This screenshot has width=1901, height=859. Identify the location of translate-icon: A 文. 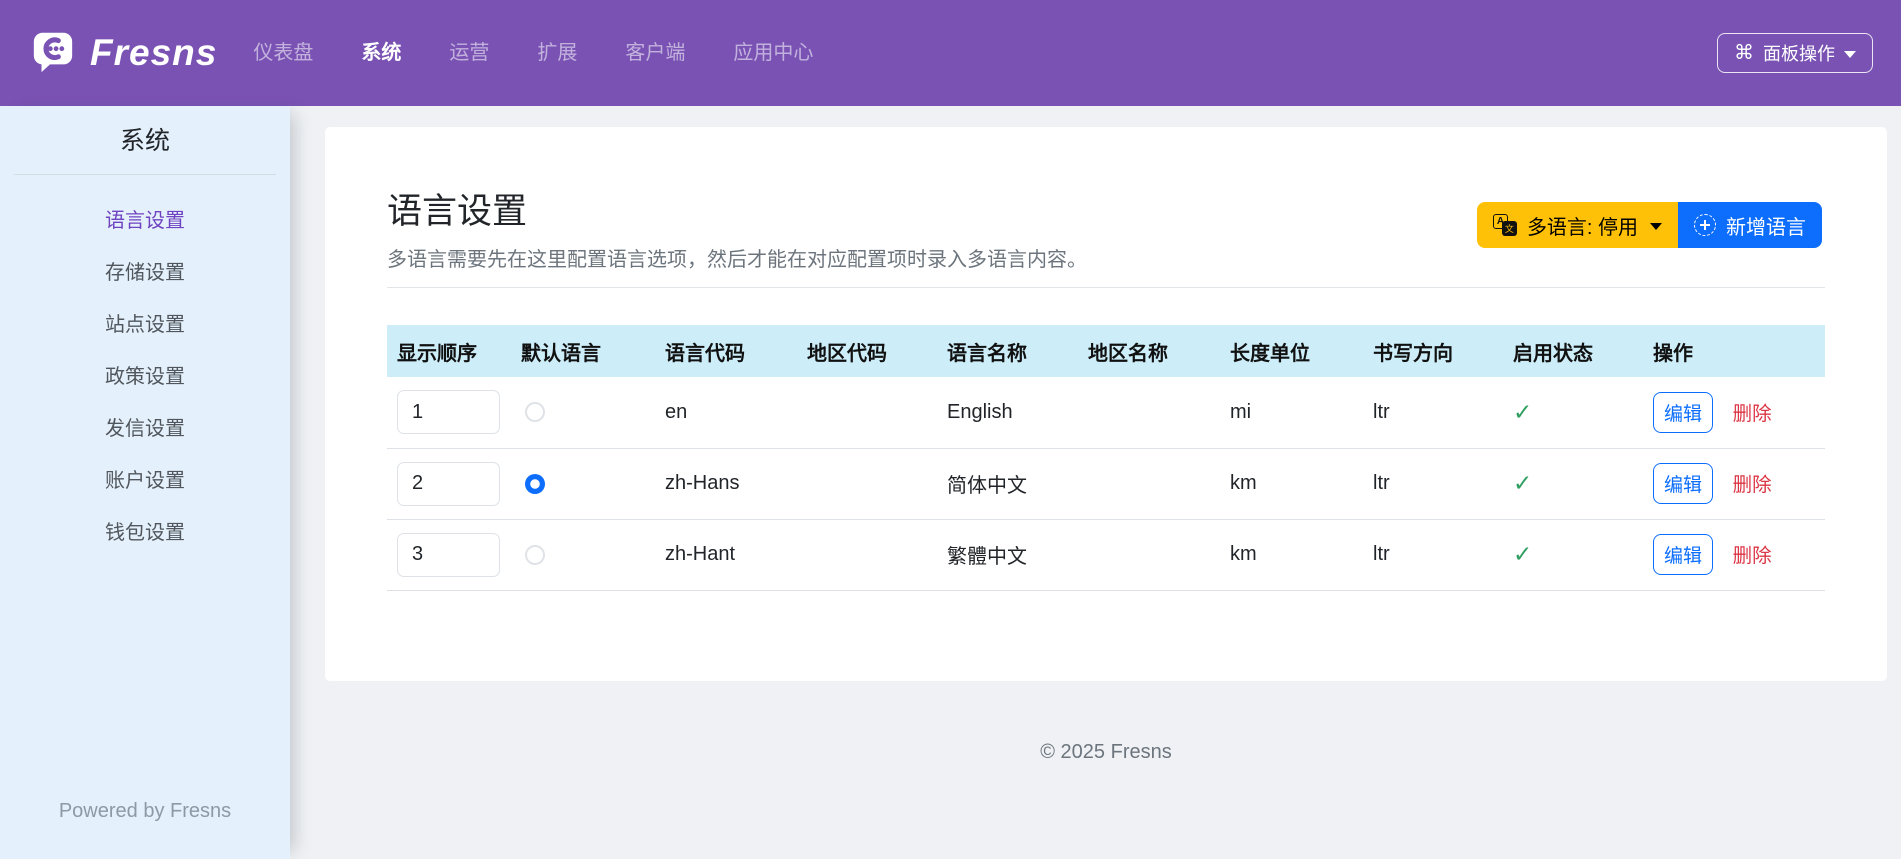
(1504, 225).